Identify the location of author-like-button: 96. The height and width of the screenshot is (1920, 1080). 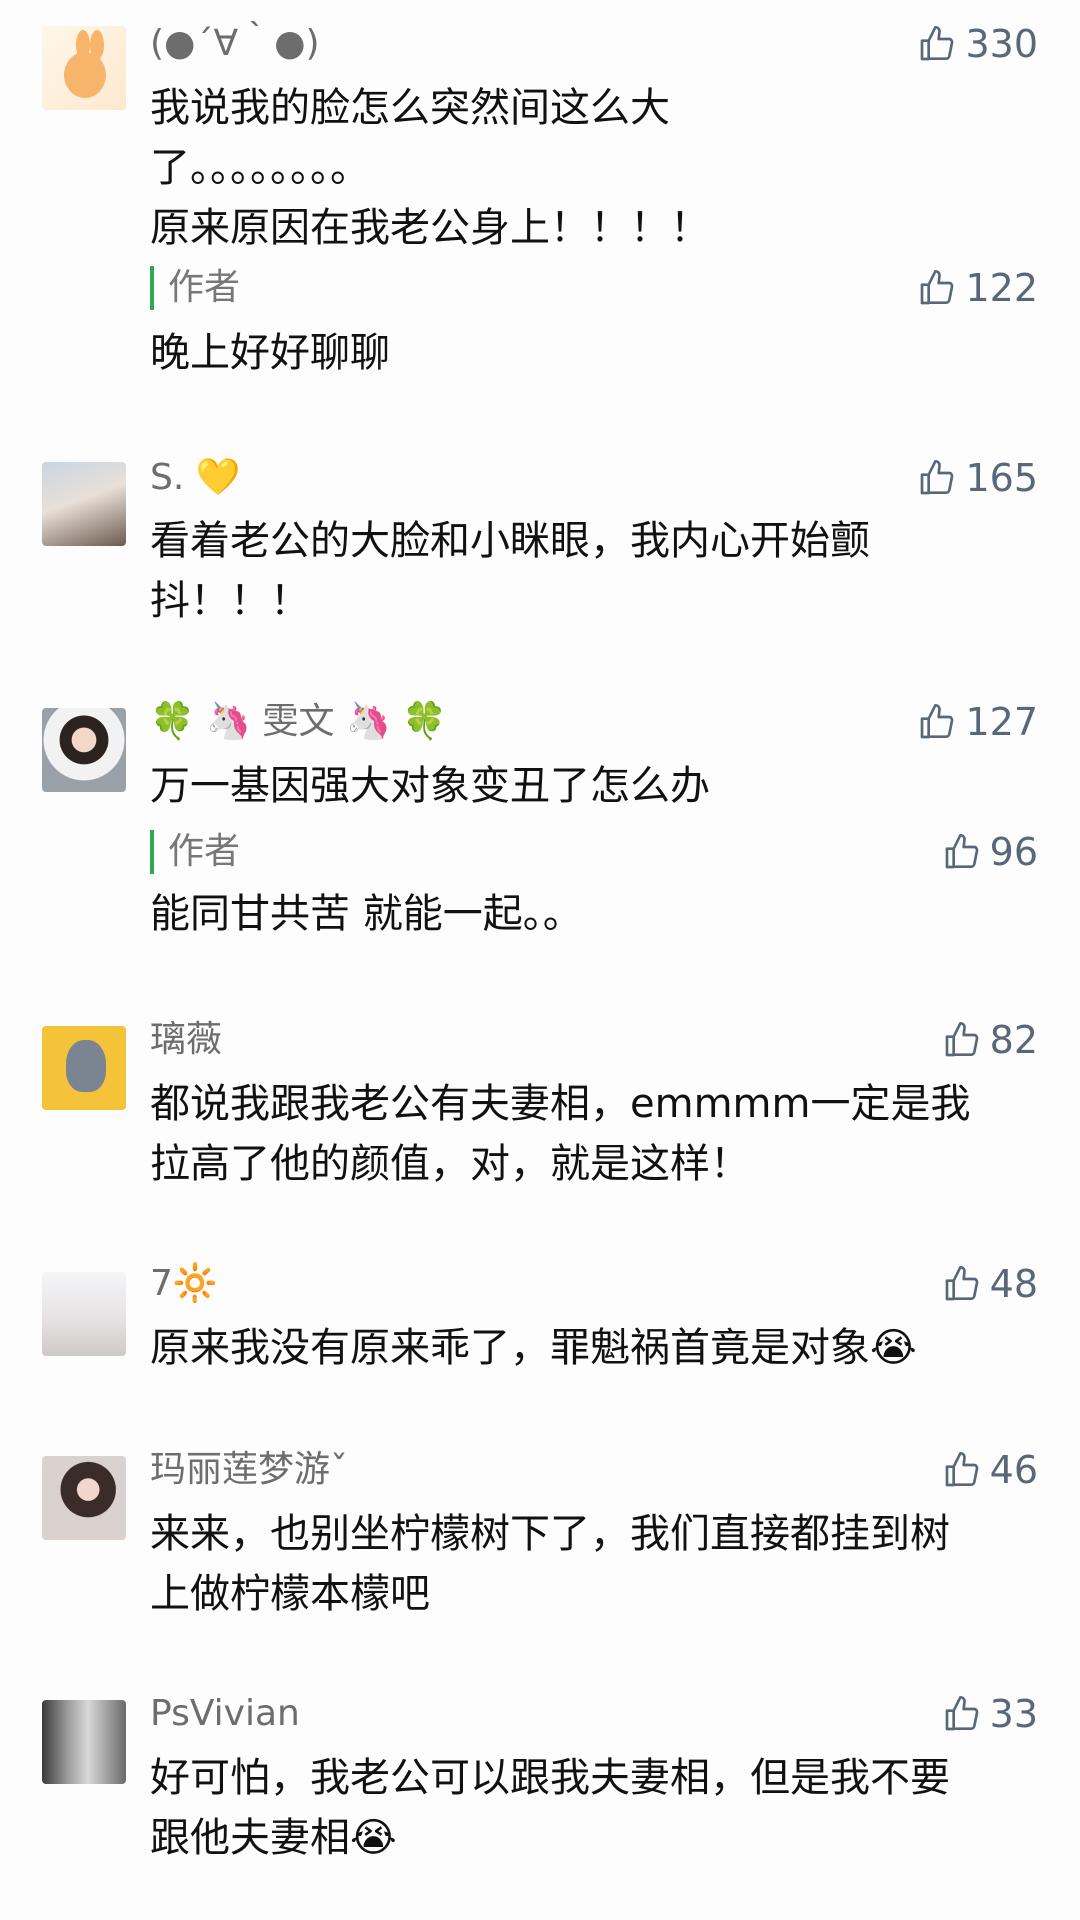
(990, 852).